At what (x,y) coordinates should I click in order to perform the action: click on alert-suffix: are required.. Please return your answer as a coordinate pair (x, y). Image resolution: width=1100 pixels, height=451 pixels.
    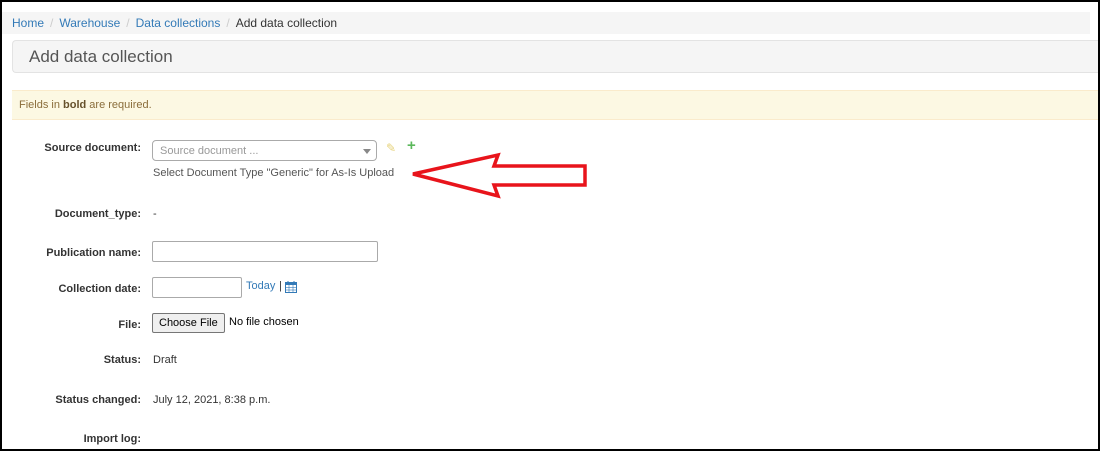
    Looking at the image, I should click on (119, 105).